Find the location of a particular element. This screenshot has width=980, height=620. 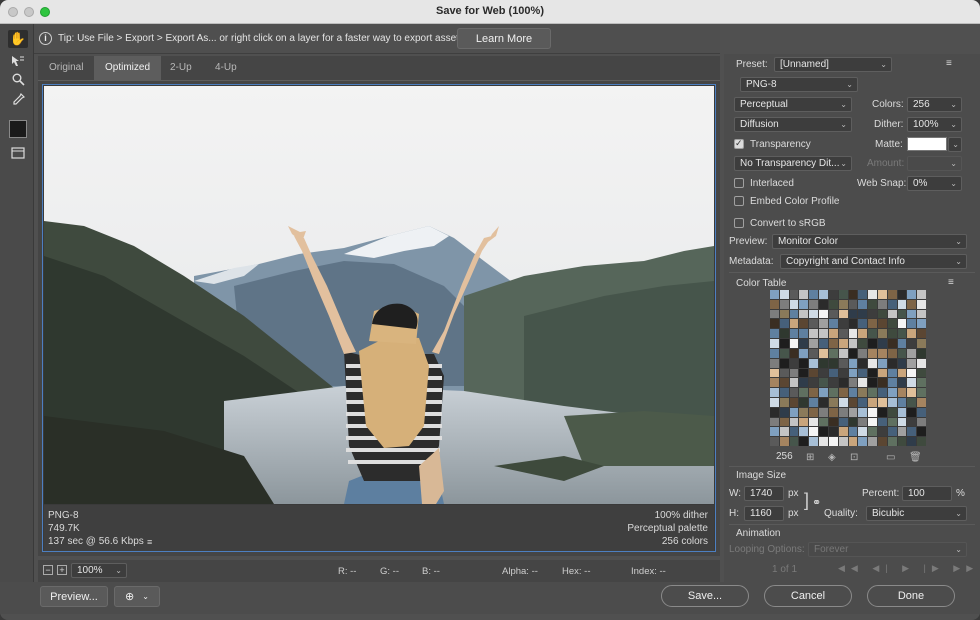

preset-select: [Unnamed] ⌄ is located at coordinates (833, 64).